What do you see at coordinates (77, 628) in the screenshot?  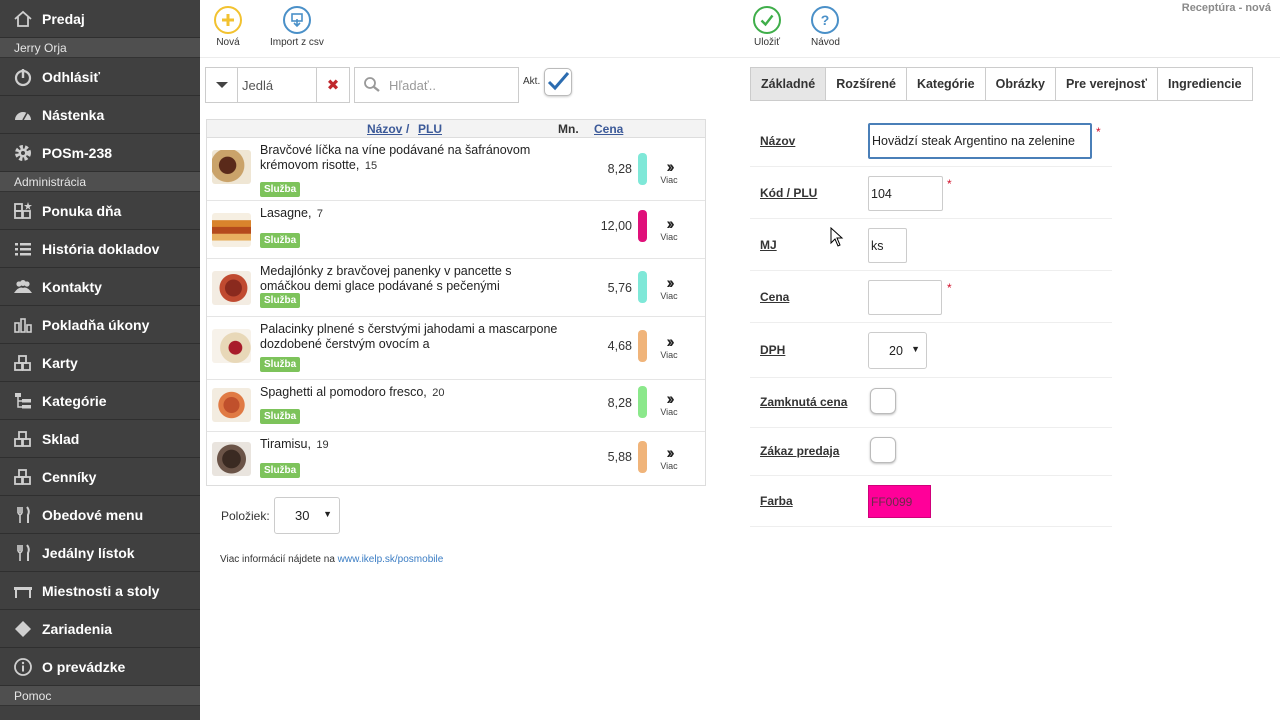 I see `sidebar-item-label: Zariadenia` at bounding box center [77, 628].